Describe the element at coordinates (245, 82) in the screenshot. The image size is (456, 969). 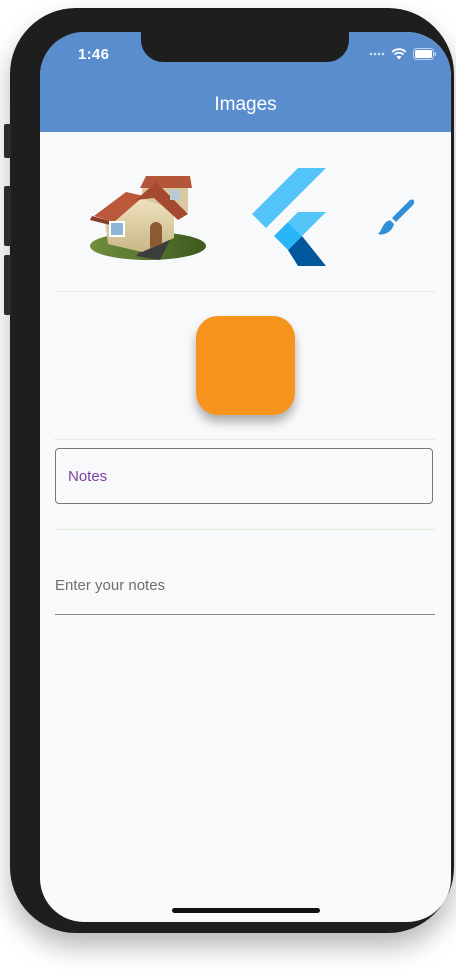
I see `app-bar: 1:46 Images` at that location.